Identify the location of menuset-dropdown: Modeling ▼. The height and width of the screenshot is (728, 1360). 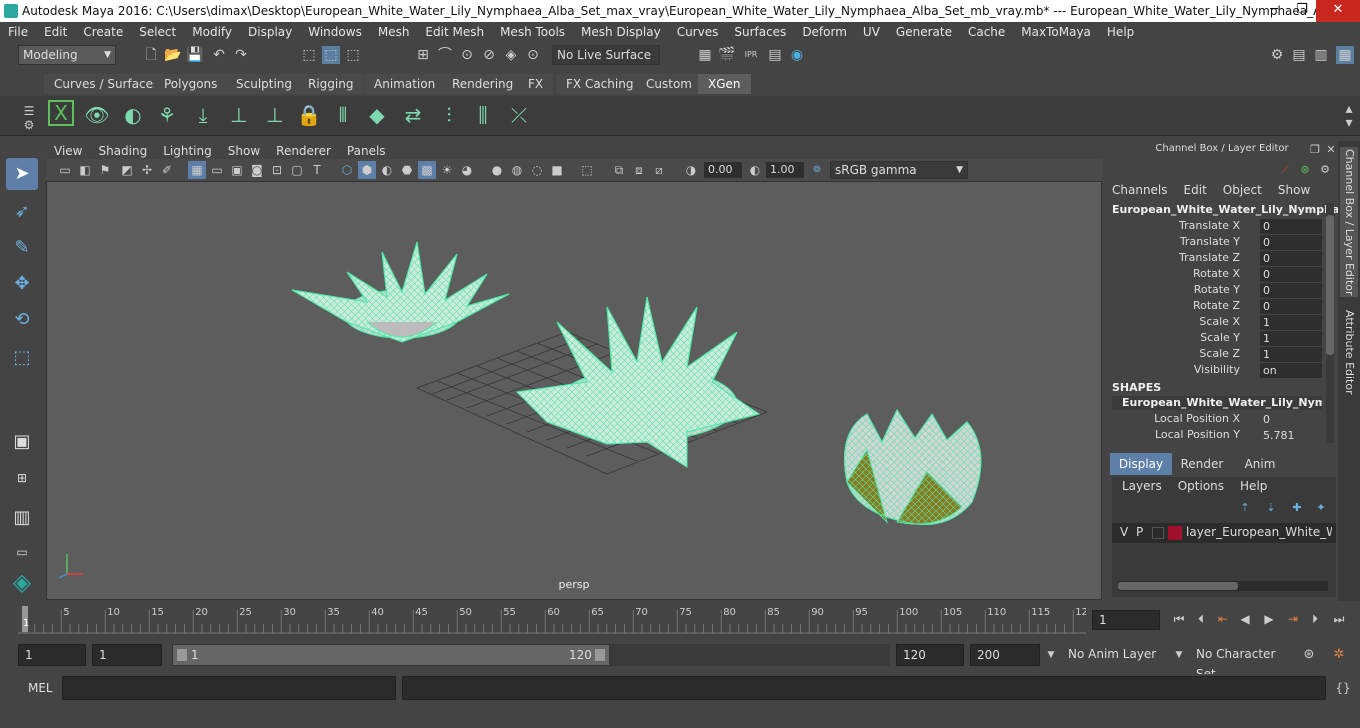
(67, 55).